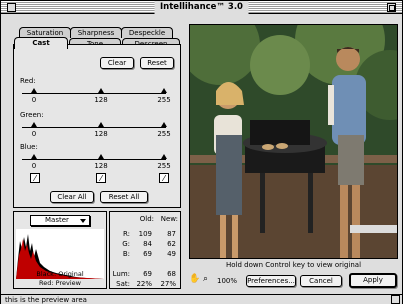  What do you see at coordinates (145, 234) in the screenshot?
I see `r-old: 109` at bounding box center [145, 234].